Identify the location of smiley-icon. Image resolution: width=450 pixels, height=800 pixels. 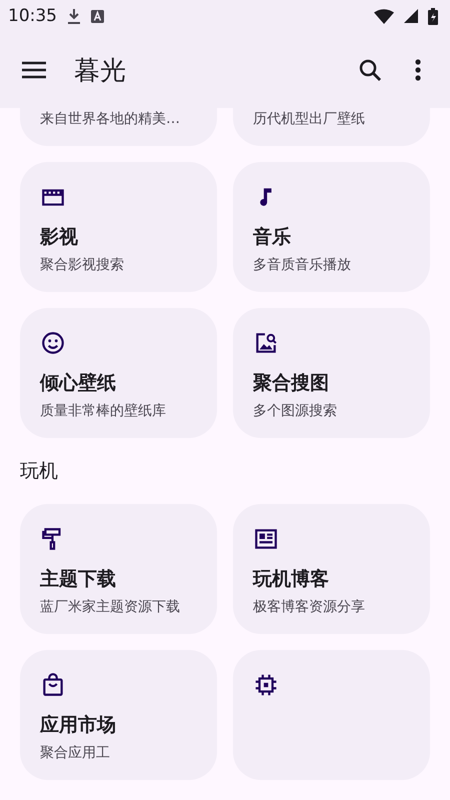
(53, 343).